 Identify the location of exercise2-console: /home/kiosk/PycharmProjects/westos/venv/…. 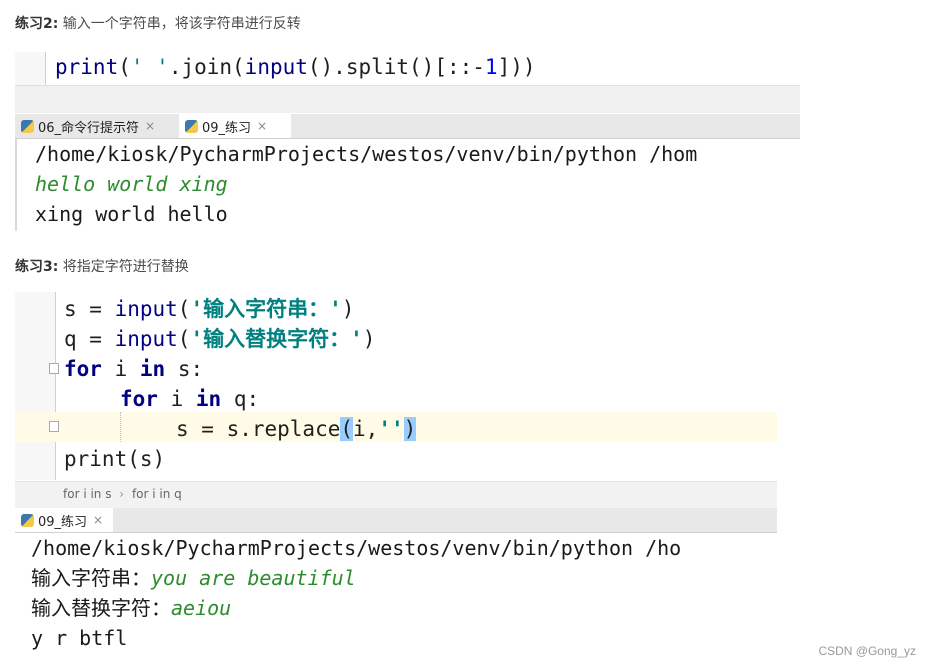
(407, 185).